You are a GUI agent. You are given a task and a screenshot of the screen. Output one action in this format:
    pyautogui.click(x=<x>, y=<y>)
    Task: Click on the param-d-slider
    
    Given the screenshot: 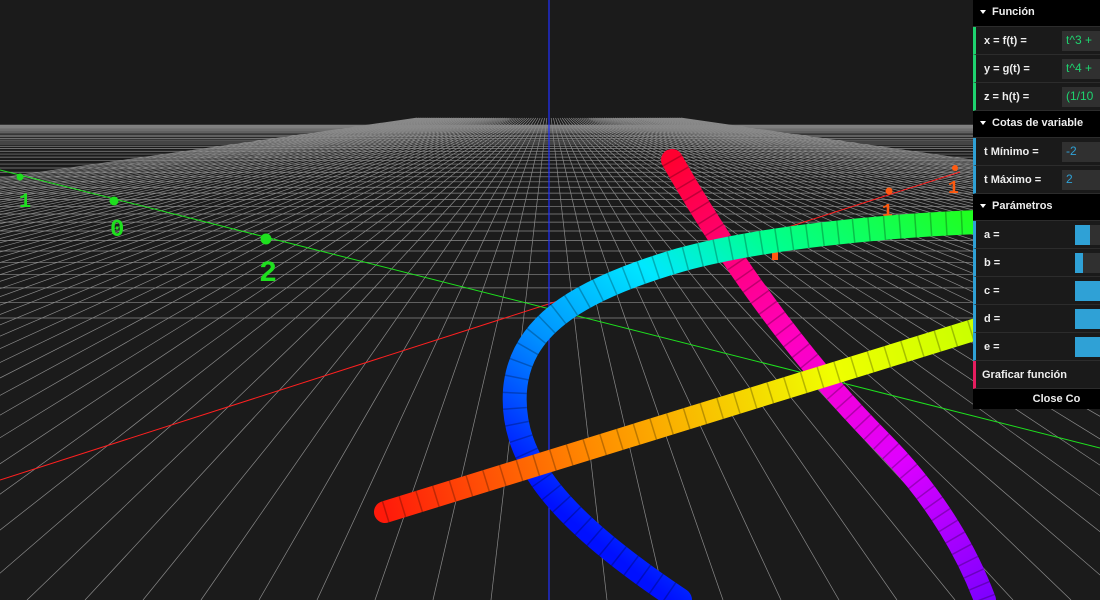 What is the action you would take?
    pyautogui.click(x=1087, y=318)
    